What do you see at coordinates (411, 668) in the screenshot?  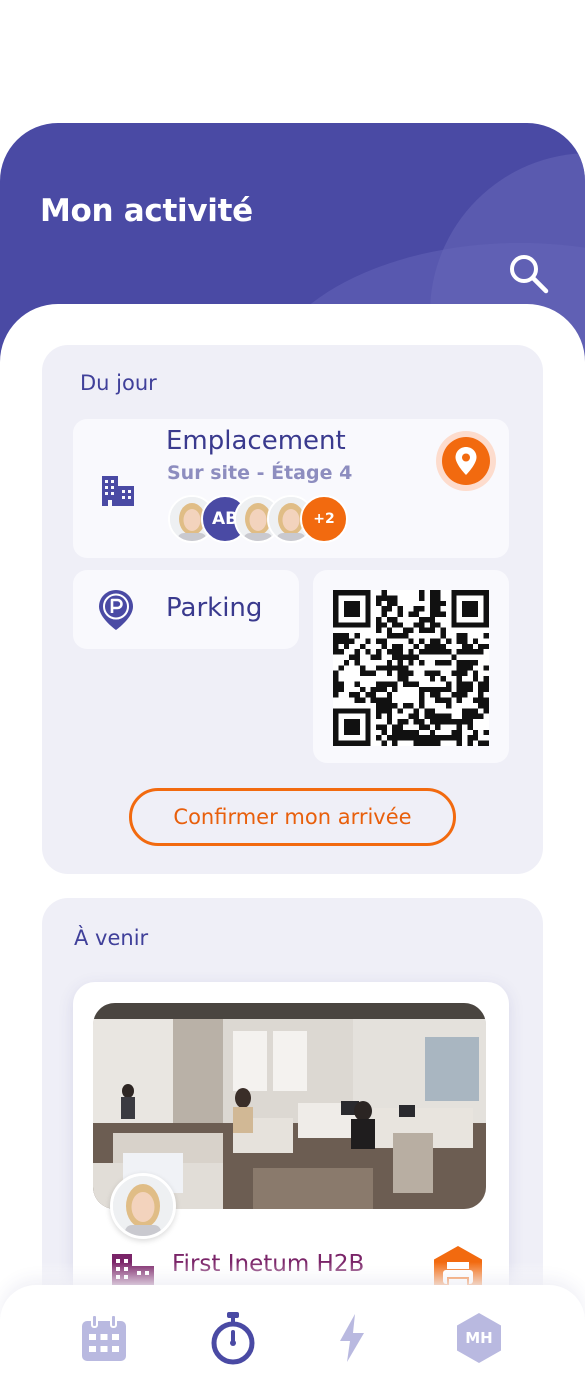 I see `qr-code` at bounding box center [411, 668].